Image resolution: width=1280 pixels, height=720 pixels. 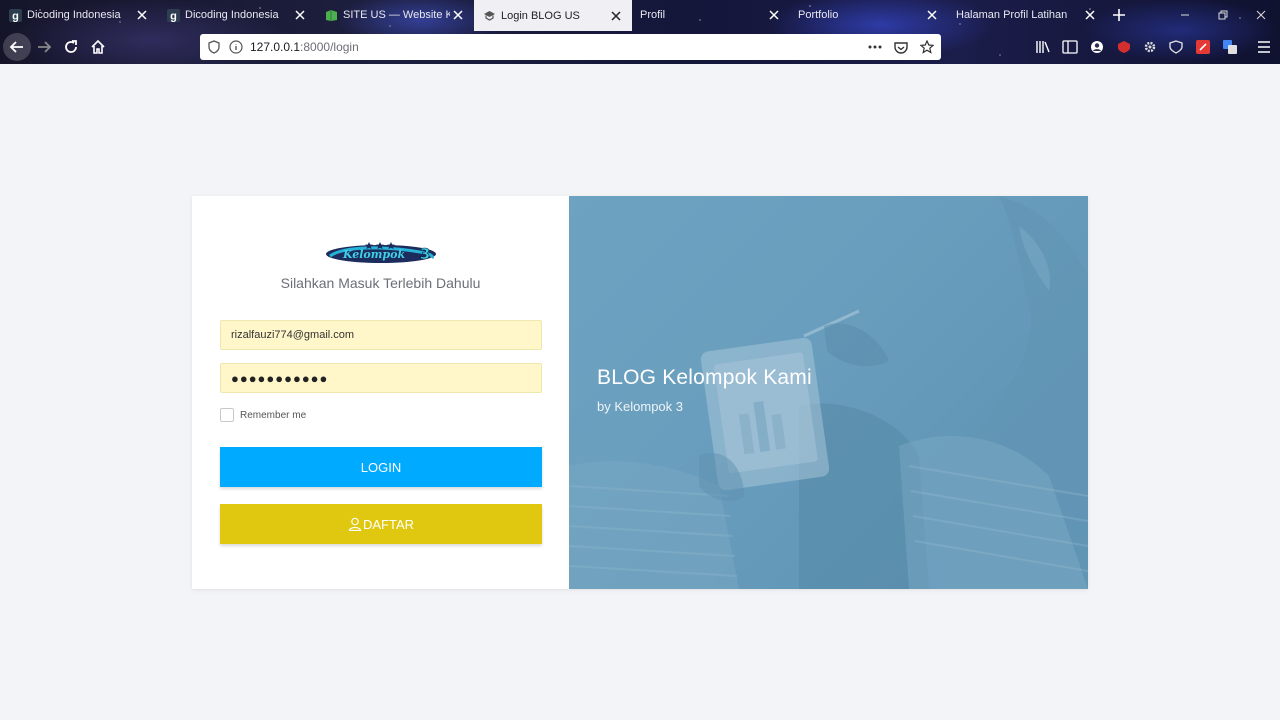 I want to click on tab-dicoding-2: g Dicoding Indonesia, so click(x=237, y=15).